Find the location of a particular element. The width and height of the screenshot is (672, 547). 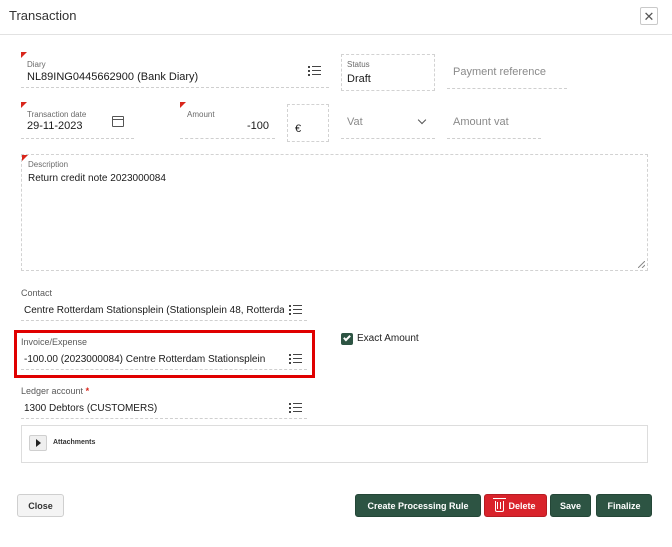

payment-reference-placeholder: Payment reference is located at coordinates (499, 72).